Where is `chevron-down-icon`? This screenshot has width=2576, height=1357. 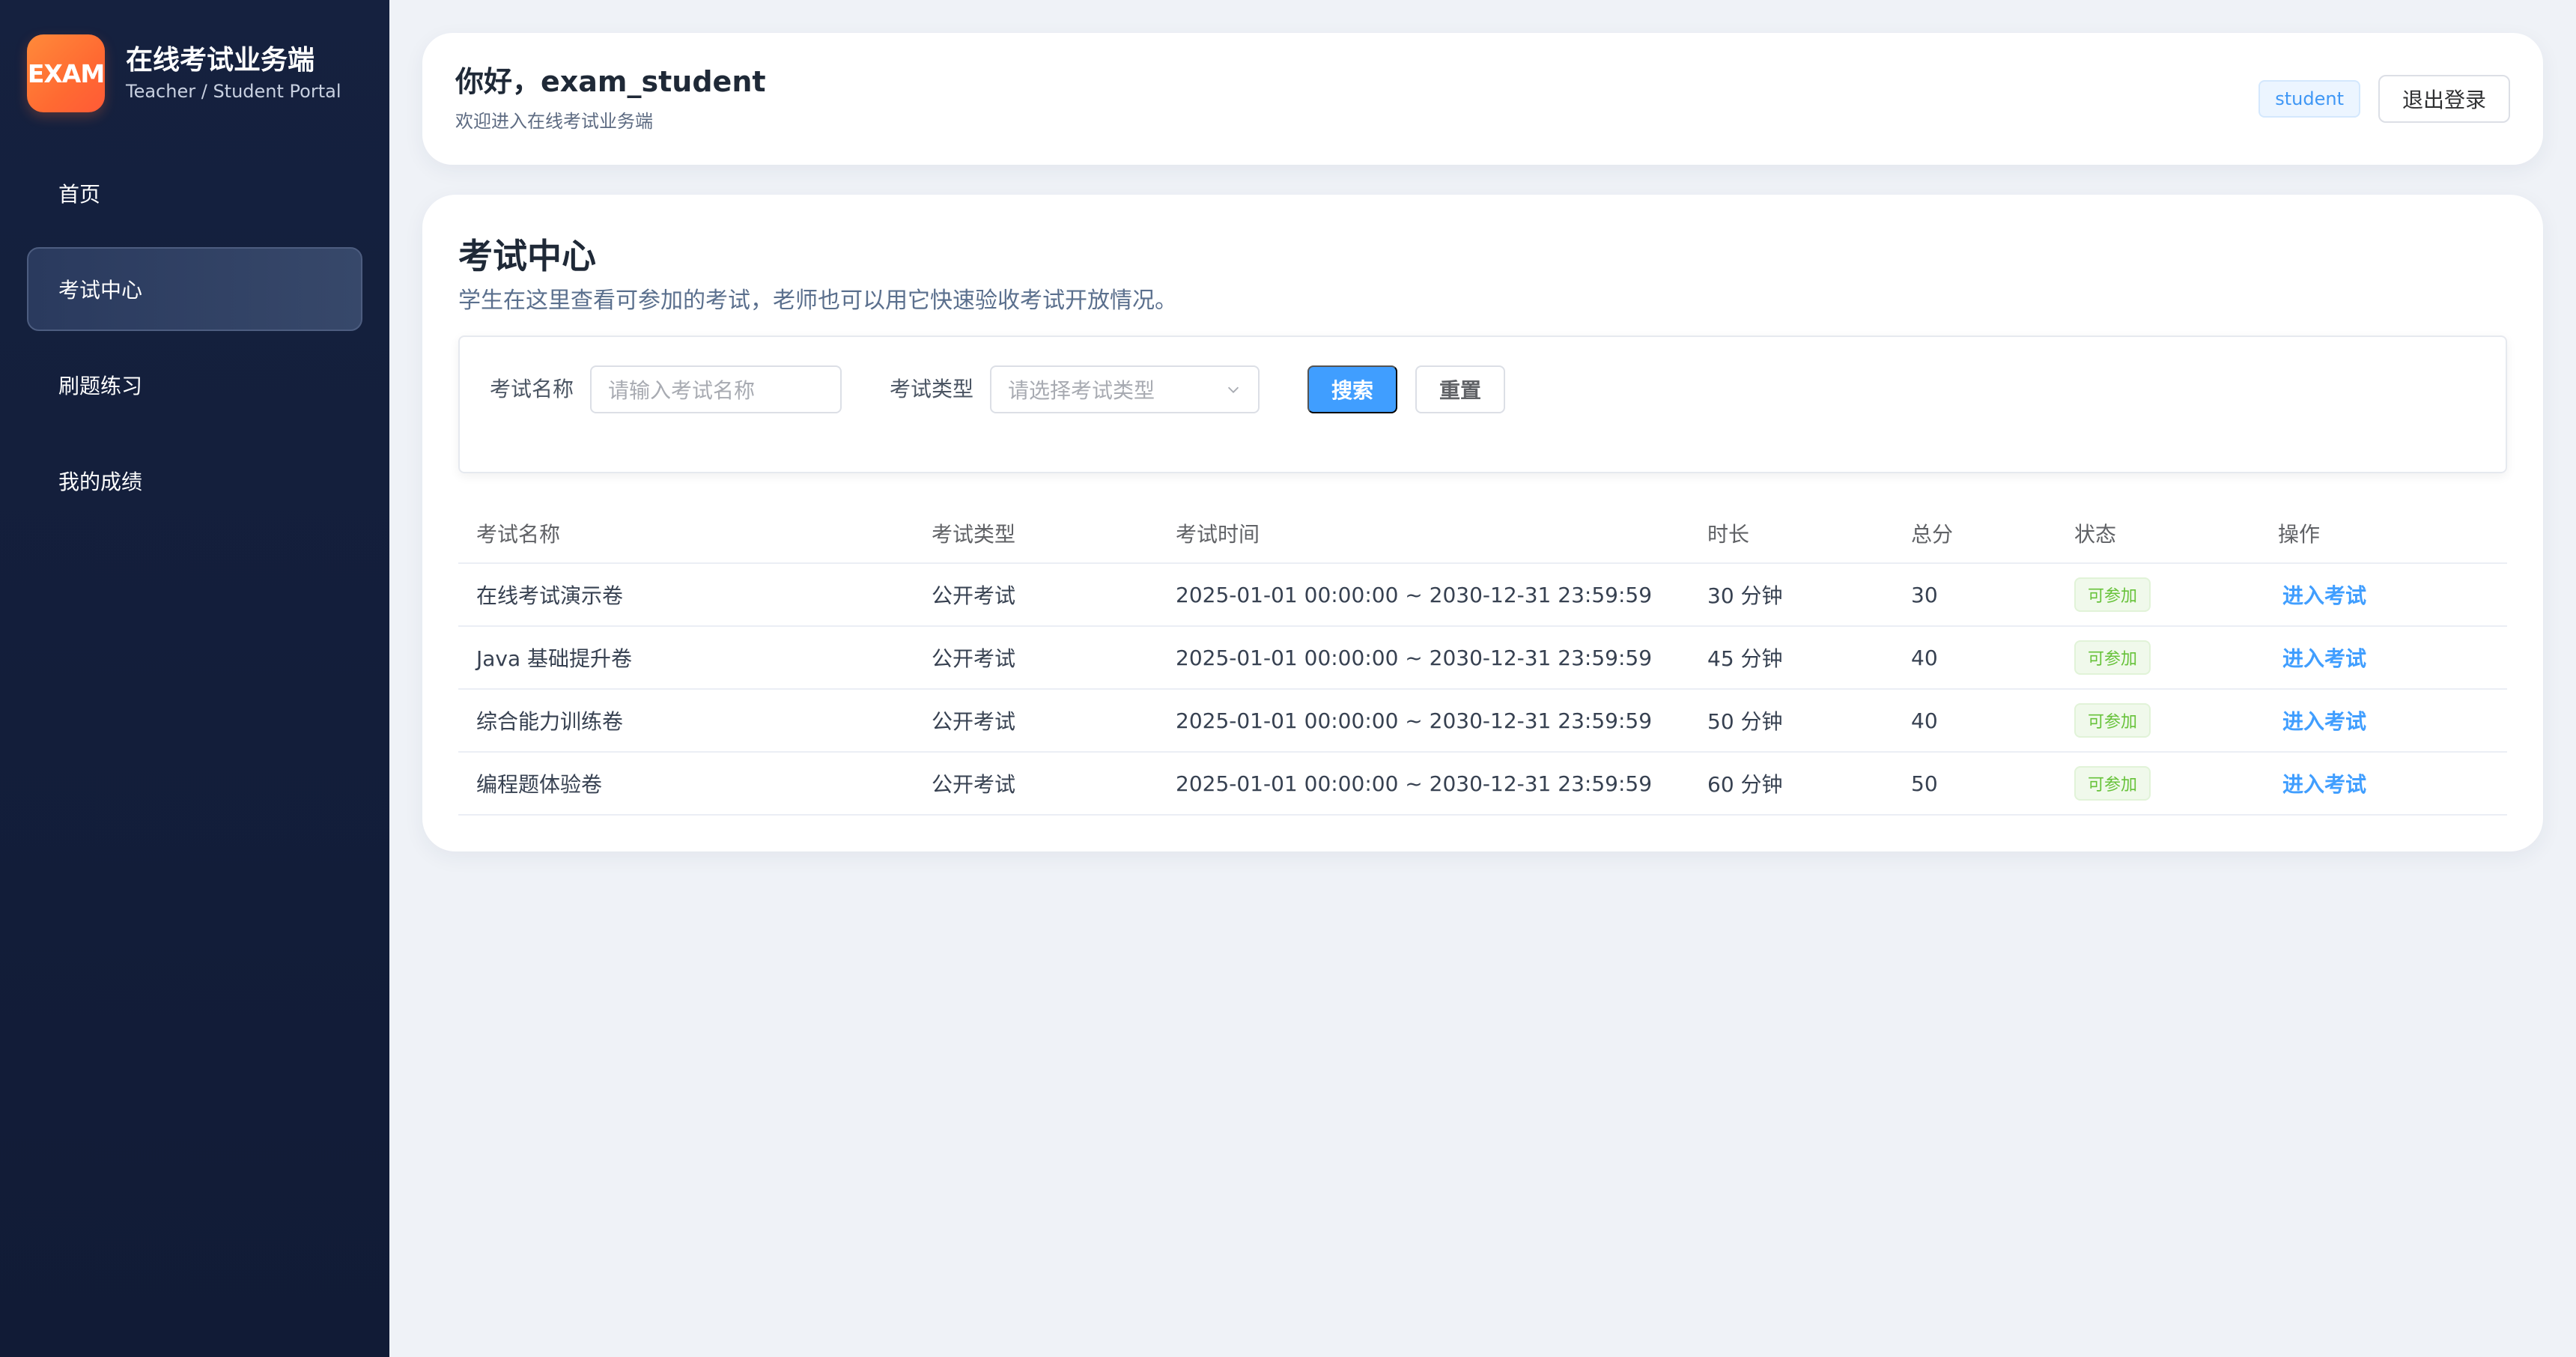 chevron-down-icon is located at coordinates (1233, 389).